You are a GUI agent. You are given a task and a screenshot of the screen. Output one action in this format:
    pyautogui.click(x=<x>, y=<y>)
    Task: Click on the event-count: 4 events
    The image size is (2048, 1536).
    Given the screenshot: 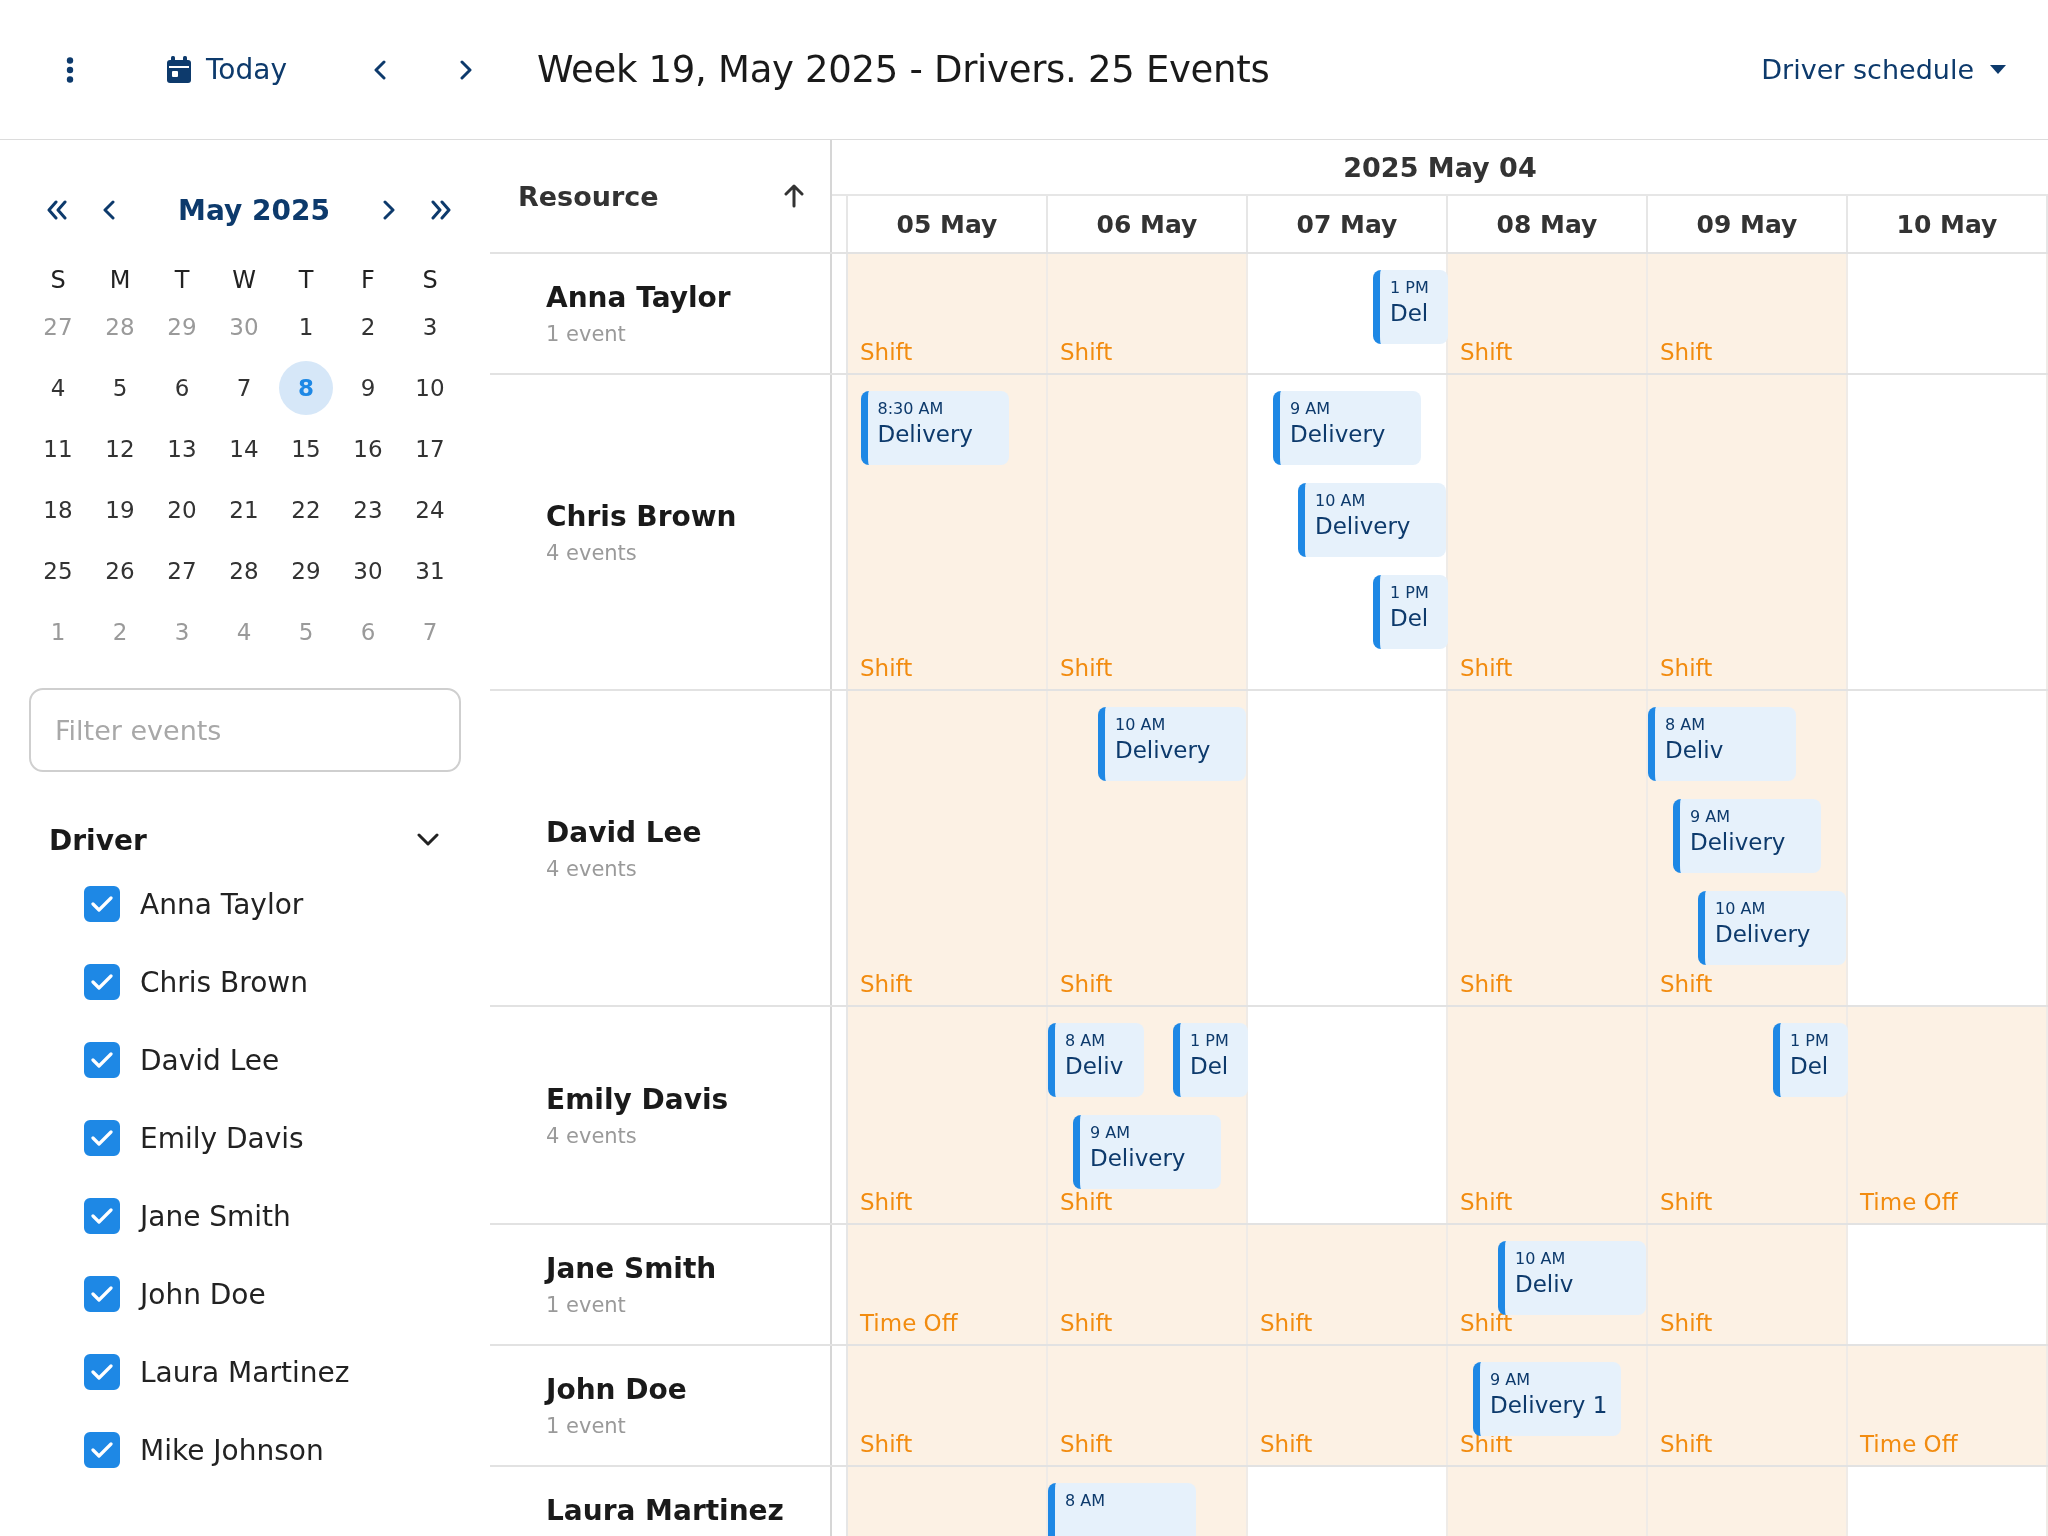 What is the action you would take?
    pyautogui.click(x=592, y=868)
    